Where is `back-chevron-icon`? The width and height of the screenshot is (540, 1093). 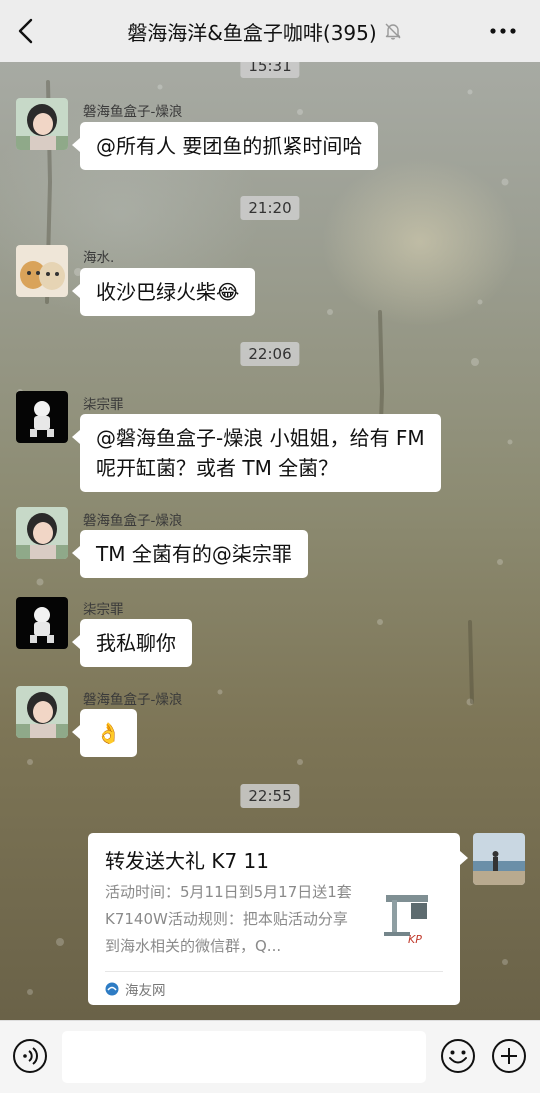 back-chevron-icon is located at coordinates (25, 31).